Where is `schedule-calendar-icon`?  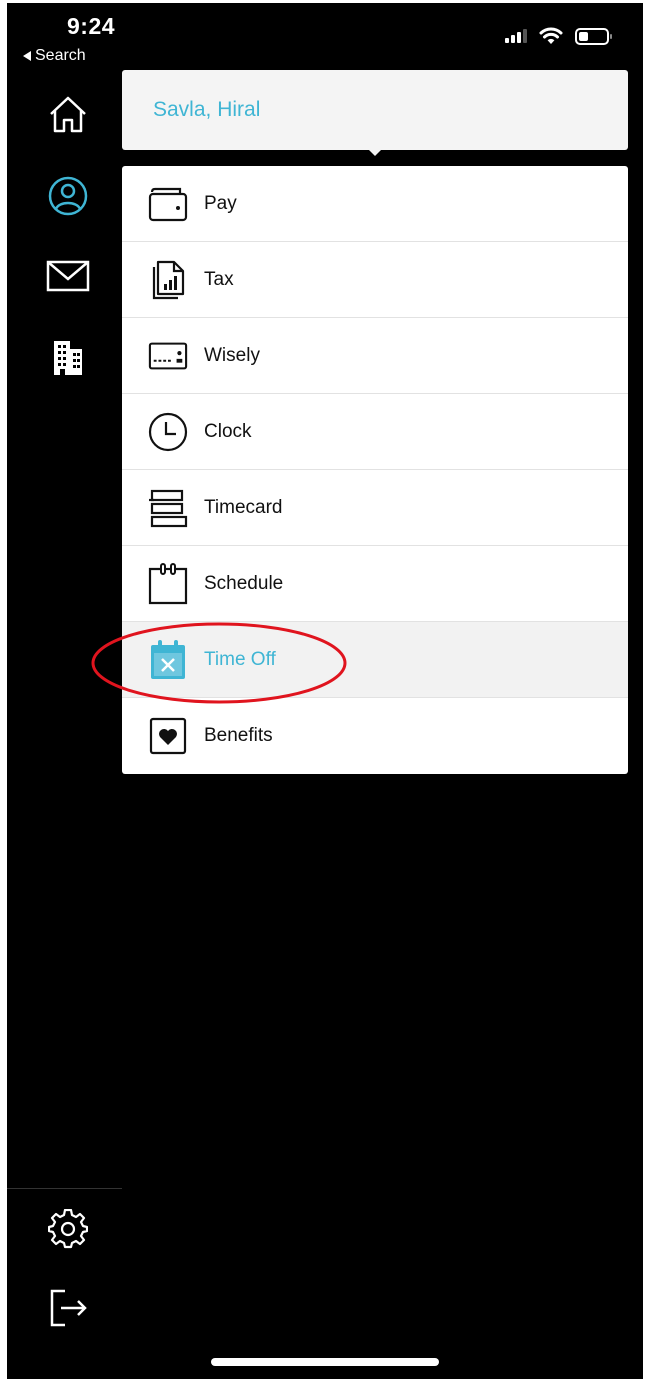
schedule-calendar-icon is located at coordinates (168, 584).